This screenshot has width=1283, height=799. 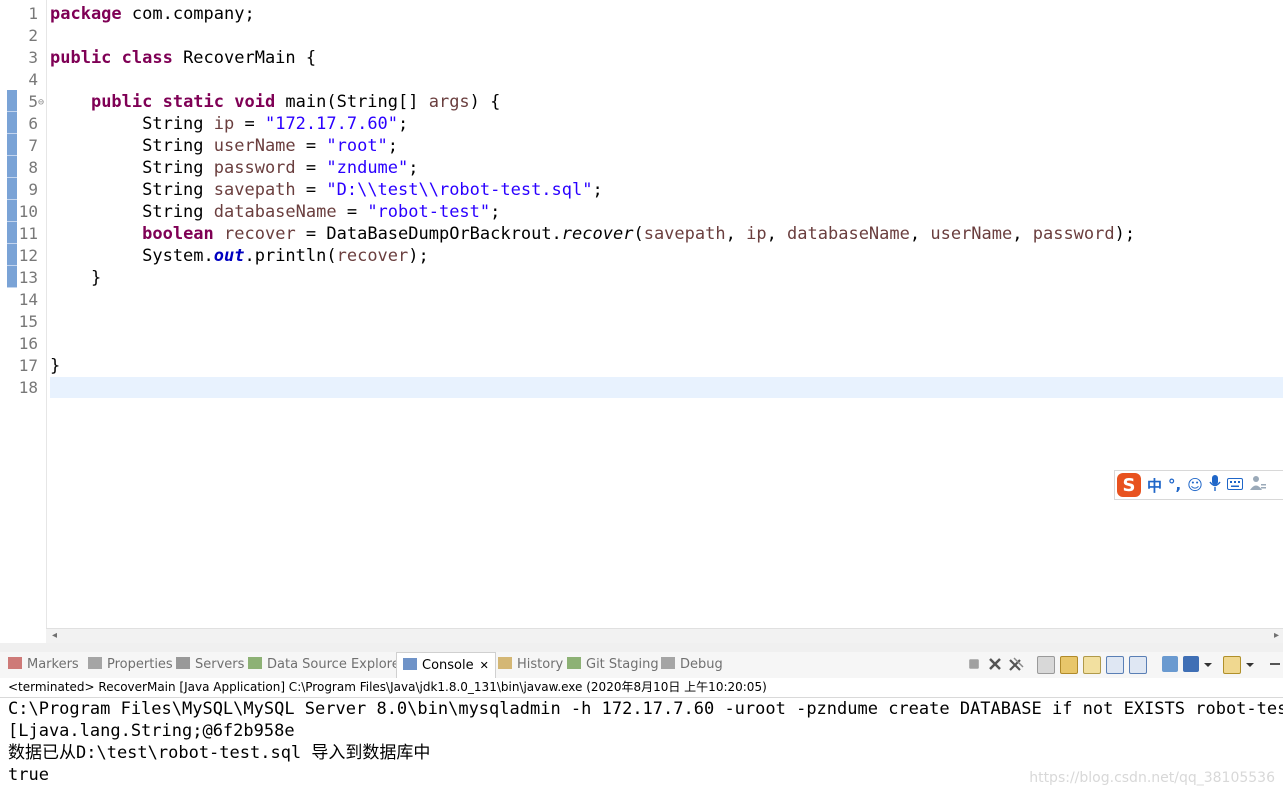 I want to click on scroll-right-icon: ▸, so click(x=1276, y=636).